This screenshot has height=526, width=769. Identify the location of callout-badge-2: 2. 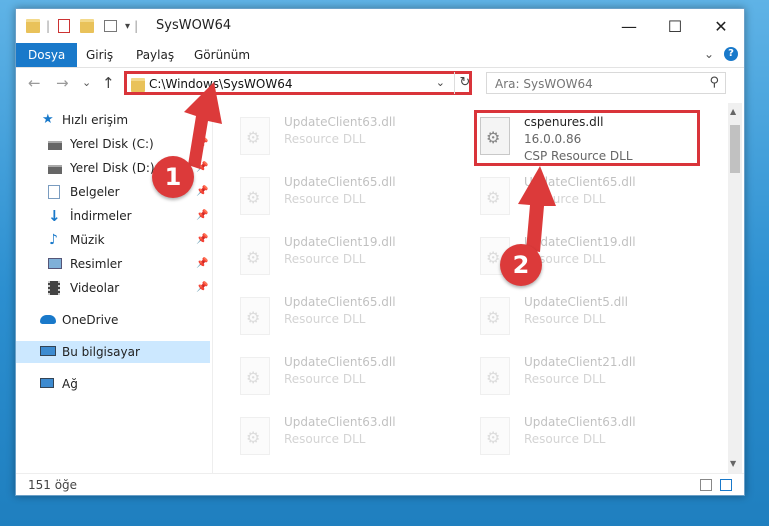
(521, 265).